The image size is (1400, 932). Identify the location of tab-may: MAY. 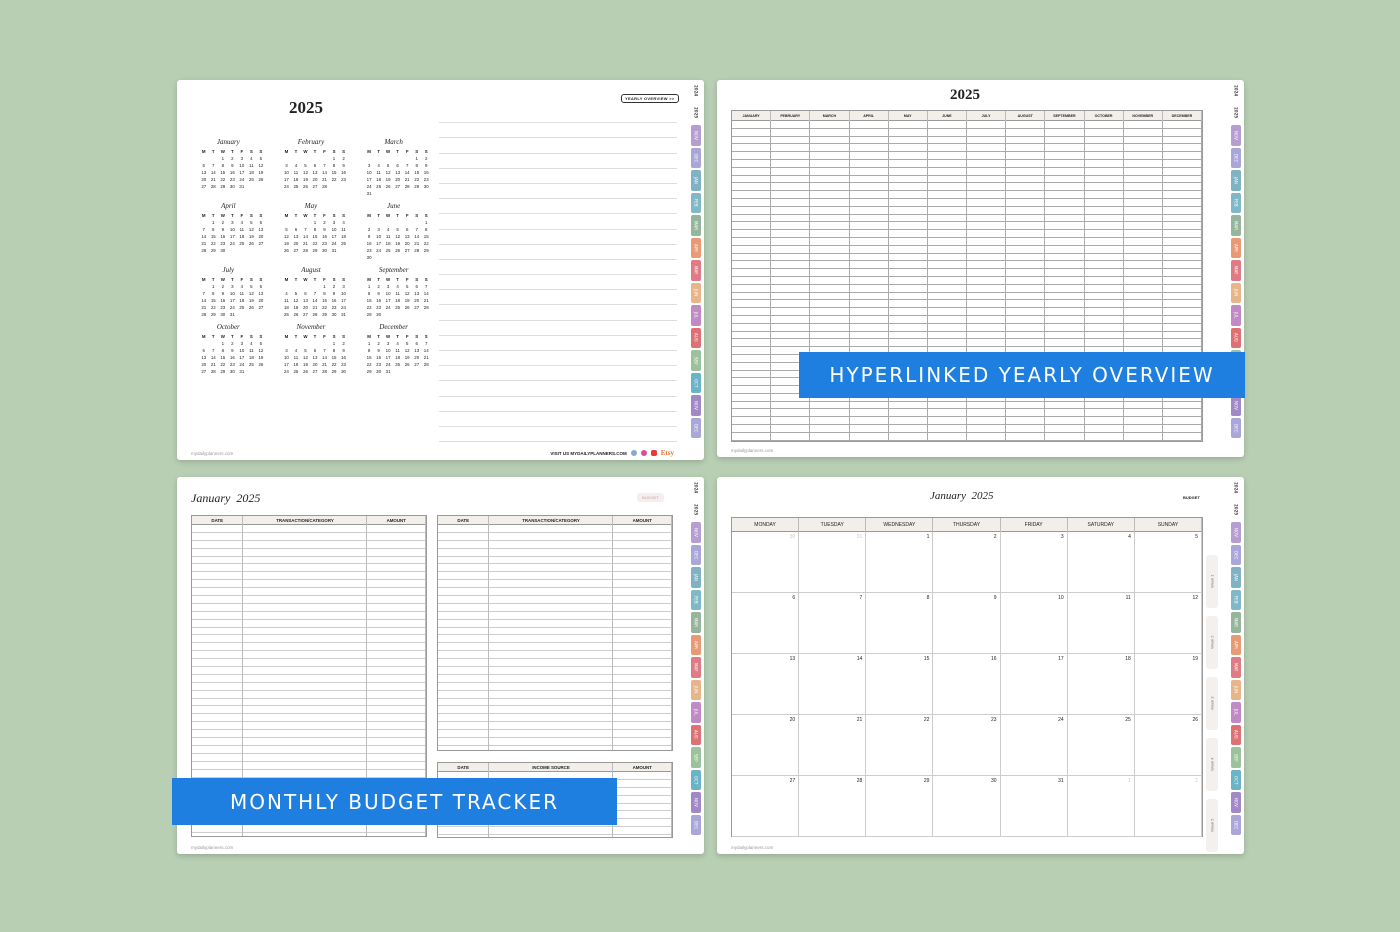
(696, 667).